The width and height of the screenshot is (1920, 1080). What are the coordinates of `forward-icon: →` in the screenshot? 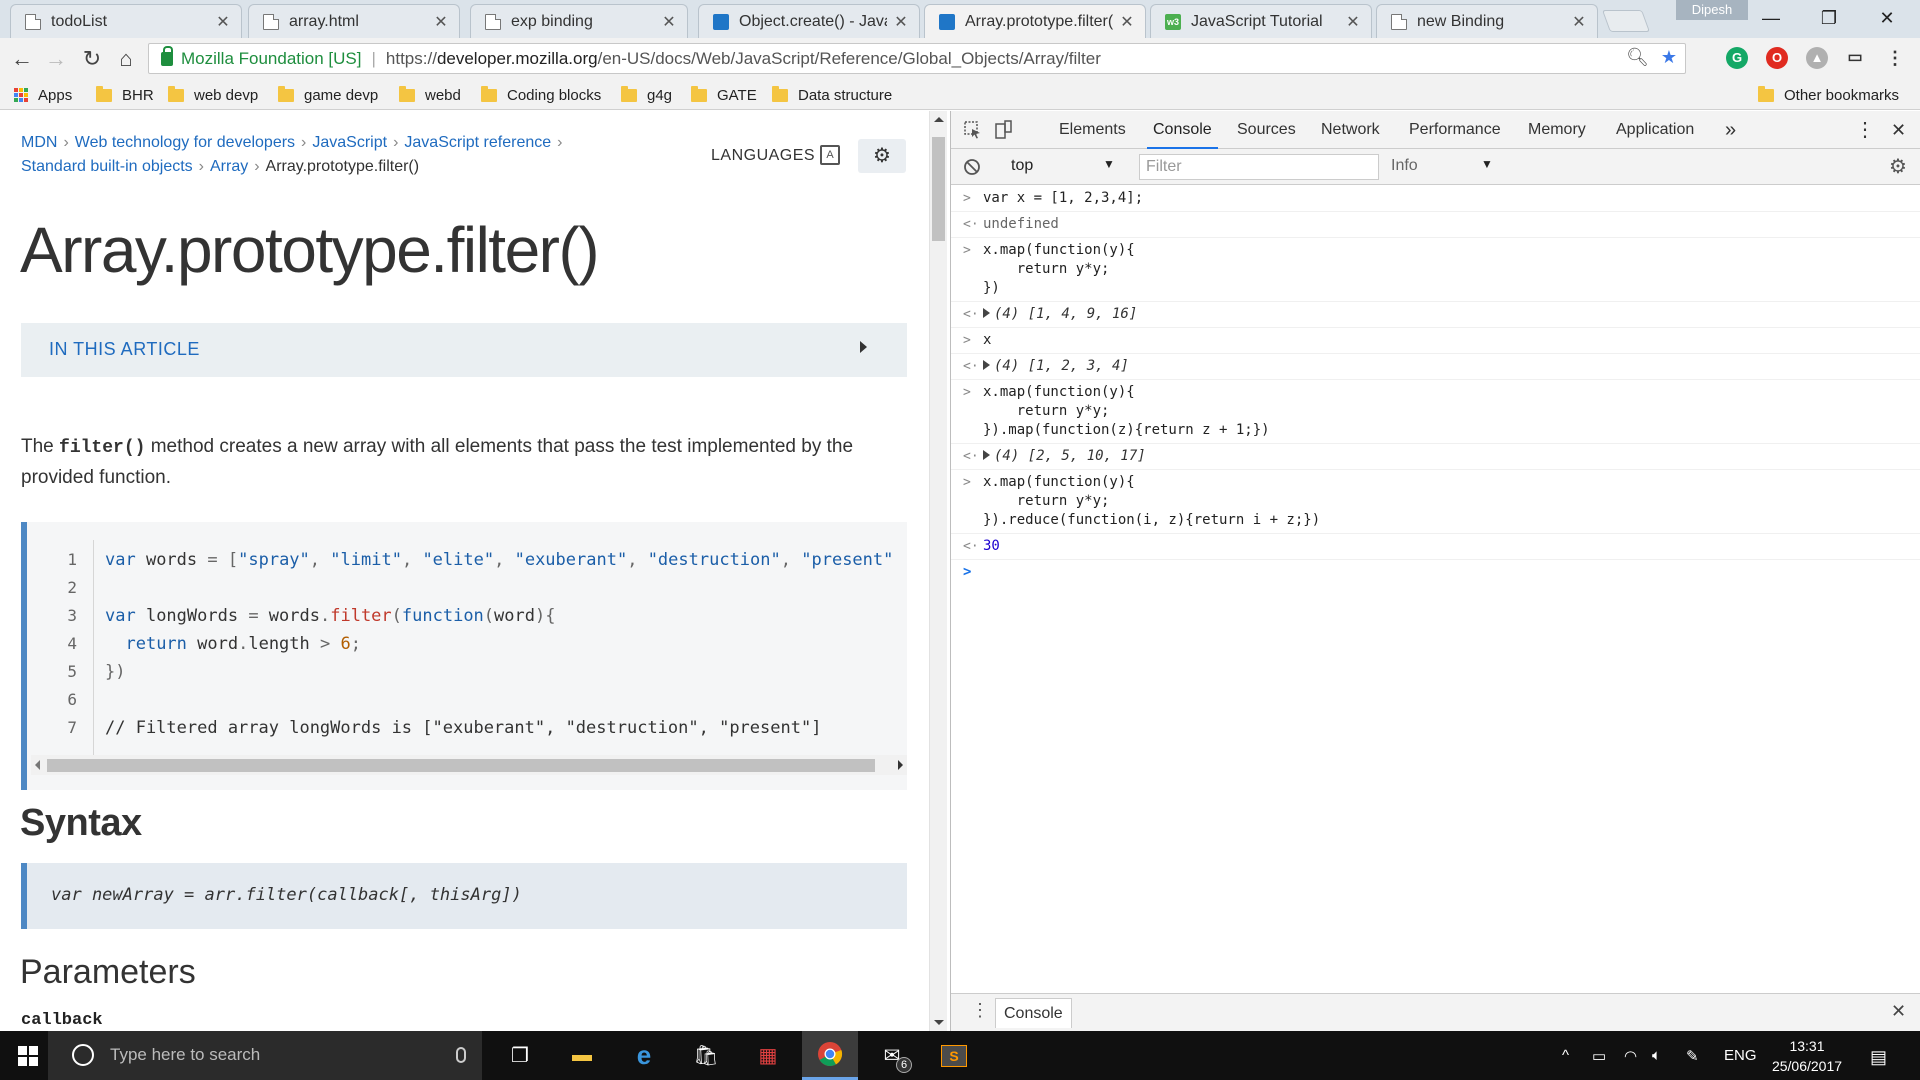 It's located at (56, 59).